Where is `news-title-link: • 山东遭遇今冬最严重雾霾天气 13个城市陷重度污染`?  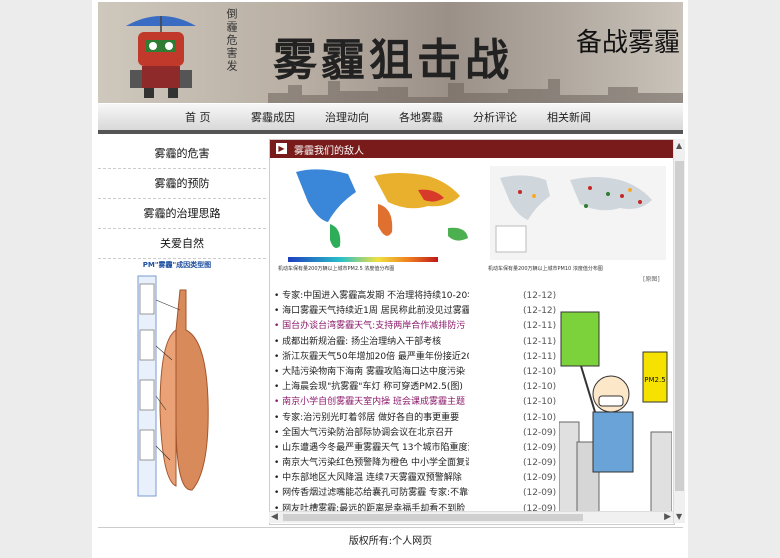 news-title-link: • 山东遭遇今冬最严重雾霾天气 13个城市陷重度污染 is located at coordinates (371, 448).